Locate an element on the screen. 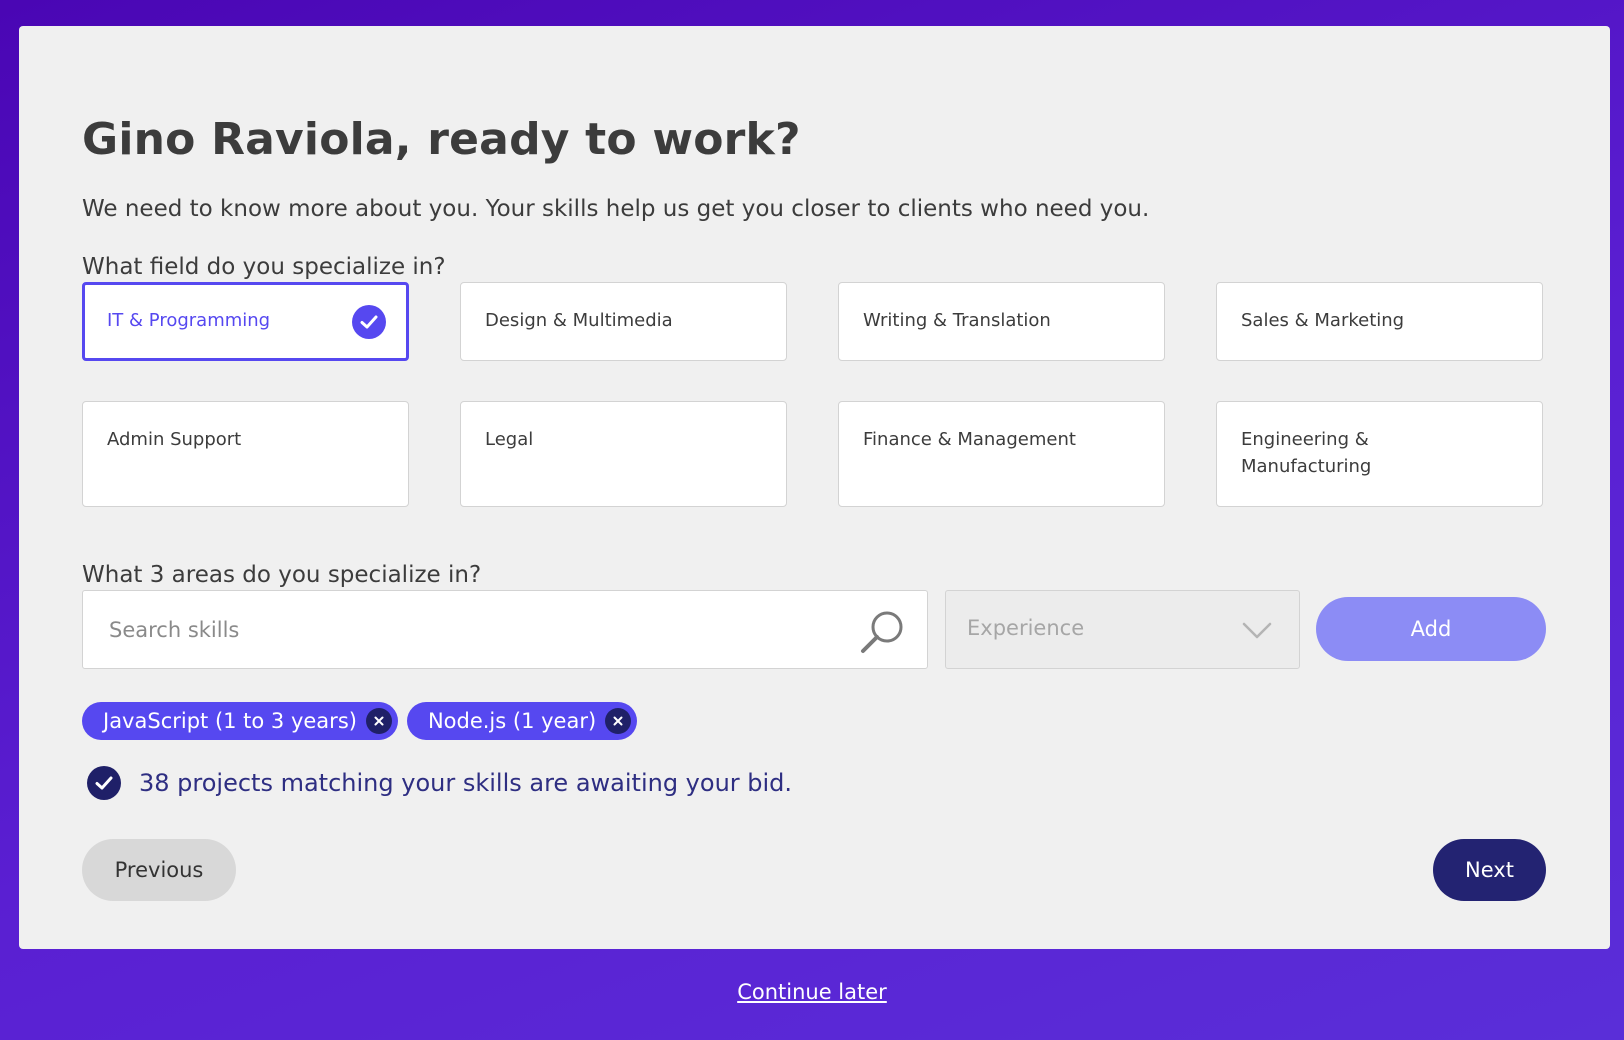 The height and width of the screenshot is (1040, 1624). skill-tag: JavaScript (1 to 3 years) is located at coordinates (240, 721).